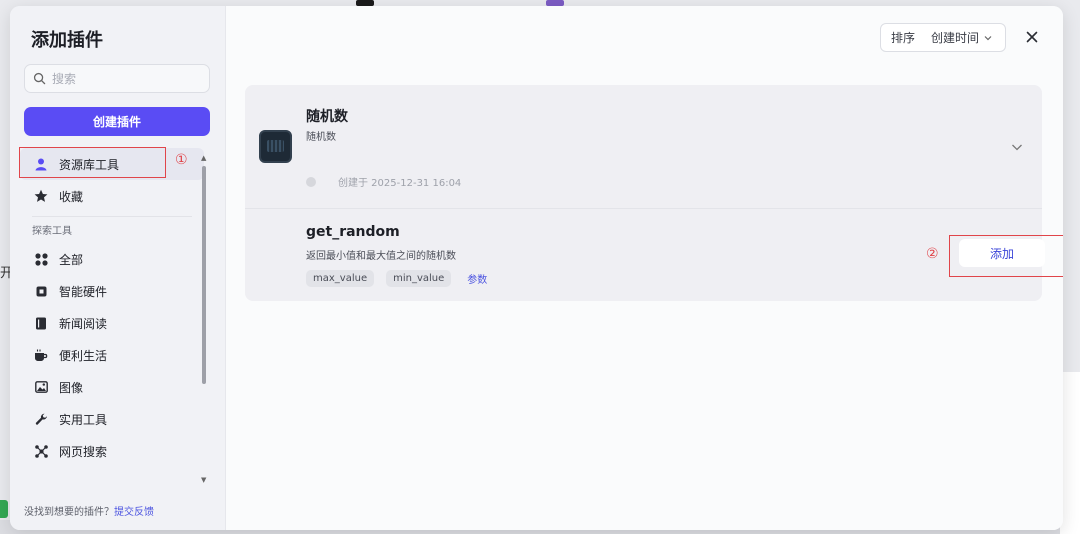 This screenshot has width=1080, height=534. Describe the element at coordinates (41, 451) in the screenshot. I see `network-icon` at that location.